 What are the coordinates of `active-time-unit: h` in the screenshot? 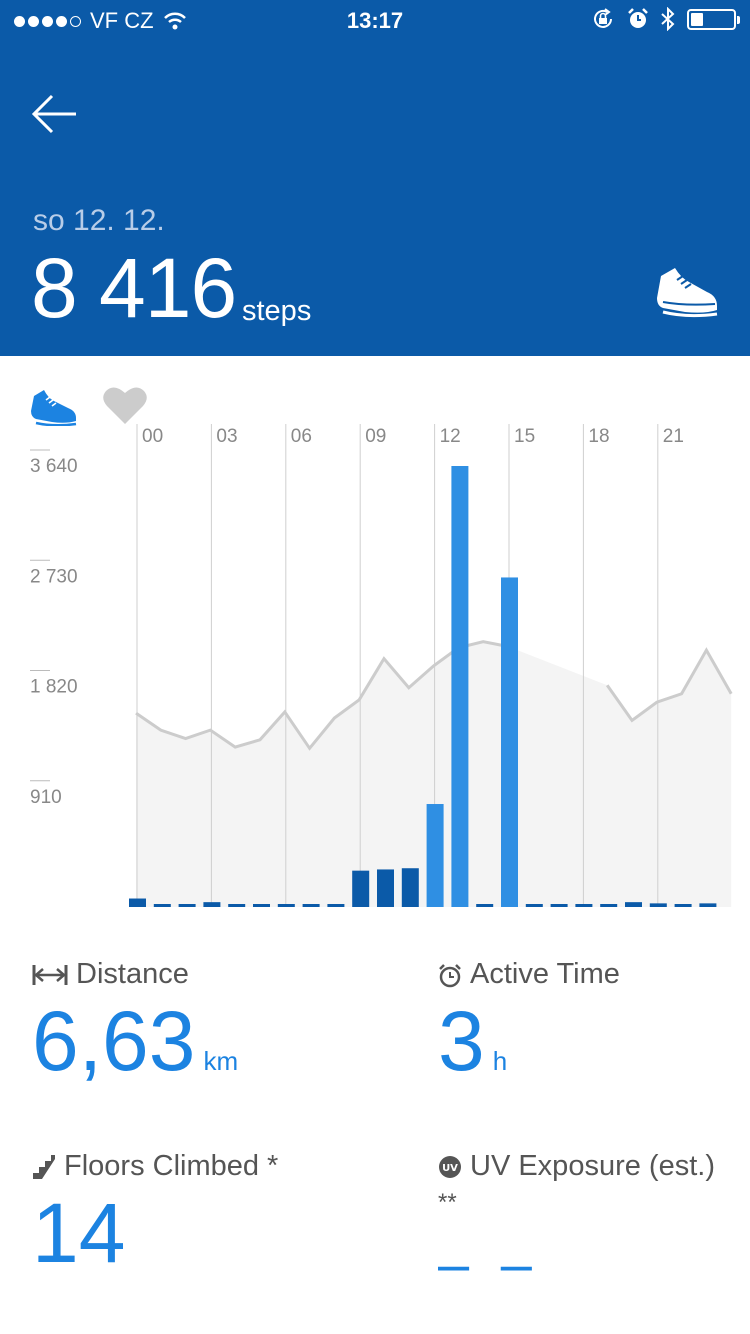 It's located at (500, 1061).